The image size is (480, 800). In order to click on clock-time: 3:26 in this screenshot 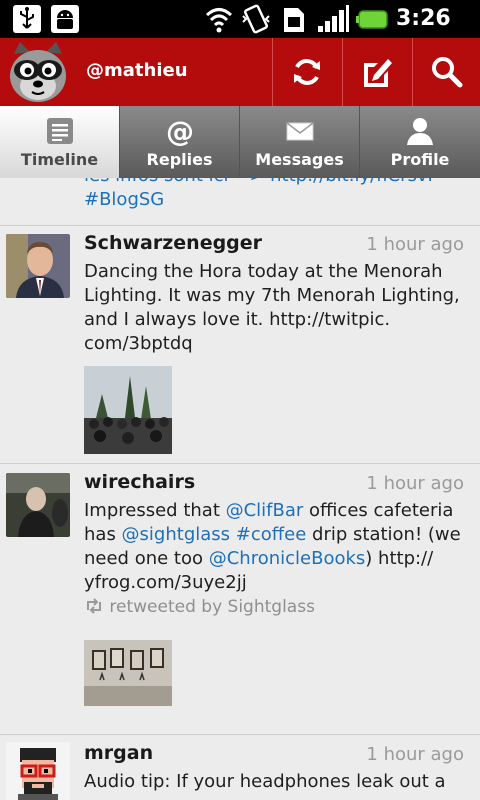, I will do `click(423, 18)`.